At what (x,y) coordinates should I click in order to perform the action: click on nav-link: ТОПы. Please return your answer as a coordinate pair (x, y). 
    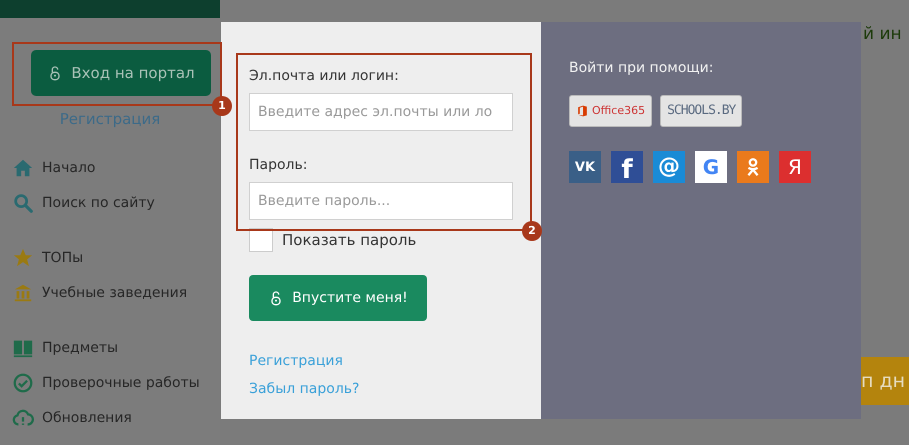
    Looking at the image, I should click on (63, 258).